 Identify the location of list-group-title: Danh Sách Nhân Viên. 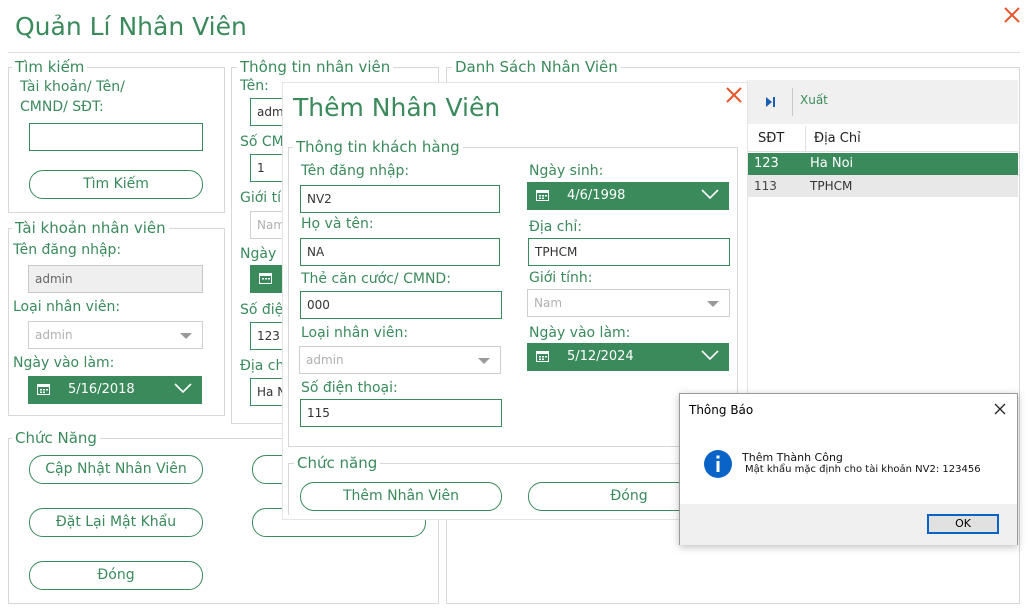
(536, 67).